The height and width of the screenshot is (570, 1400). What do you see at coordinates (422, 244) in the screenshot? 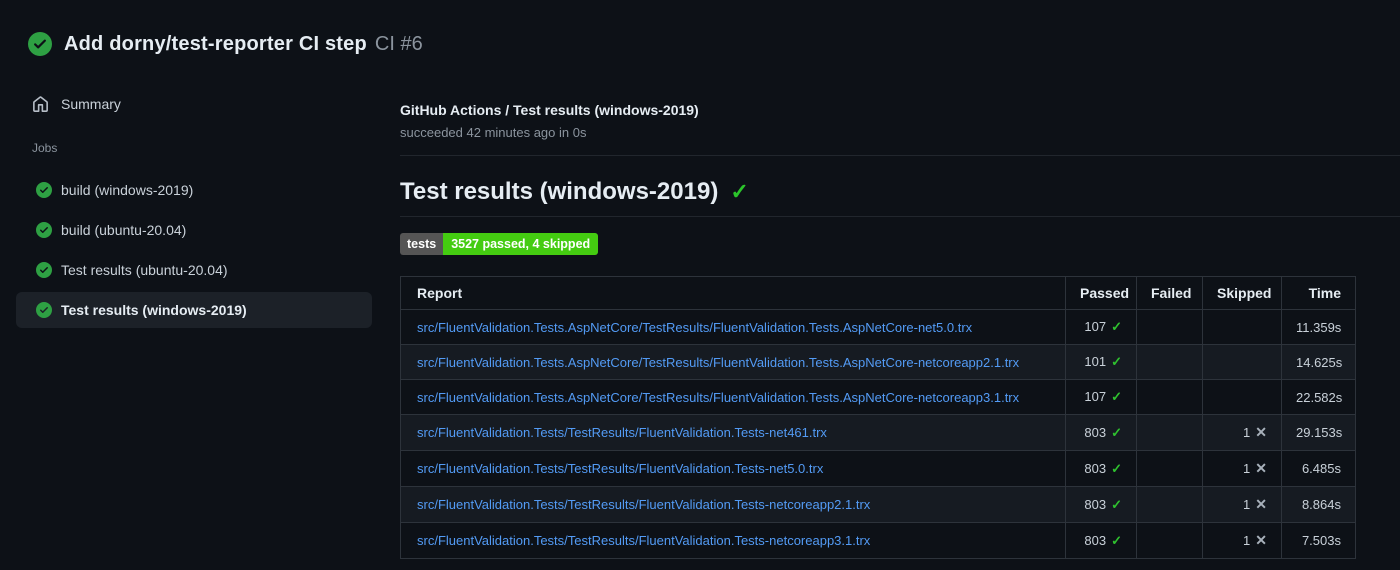
I see `badge-label: tests` at bounding box center [422, 244].